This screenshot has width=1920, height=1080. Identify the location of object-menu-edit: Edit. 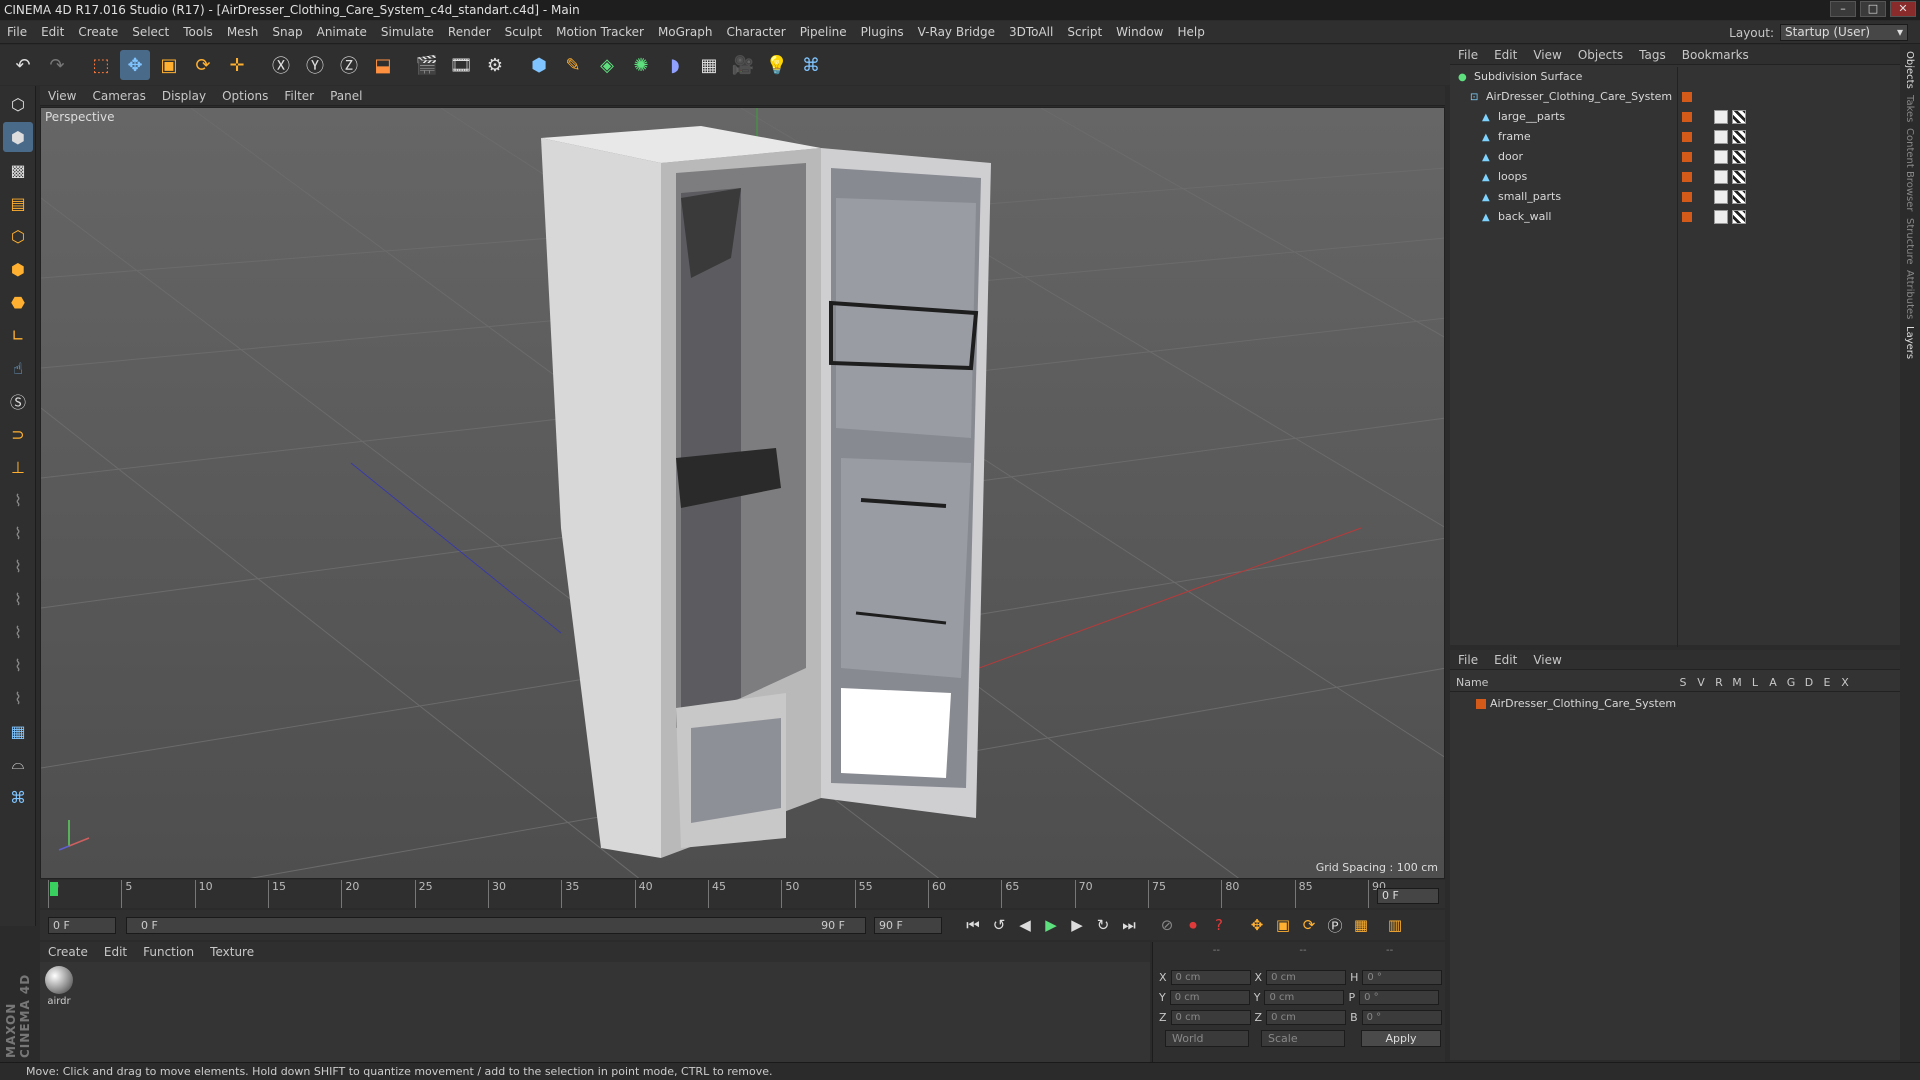
(1505, 55).